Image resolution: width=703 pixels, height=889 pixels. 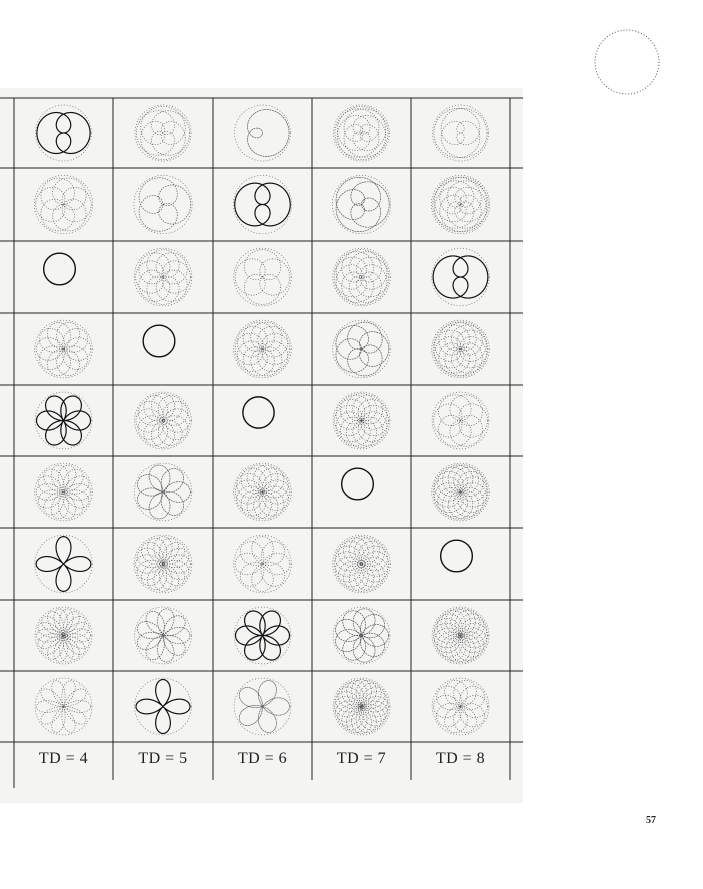 I want to click on page-number: 57, so click(x=651, y=820).